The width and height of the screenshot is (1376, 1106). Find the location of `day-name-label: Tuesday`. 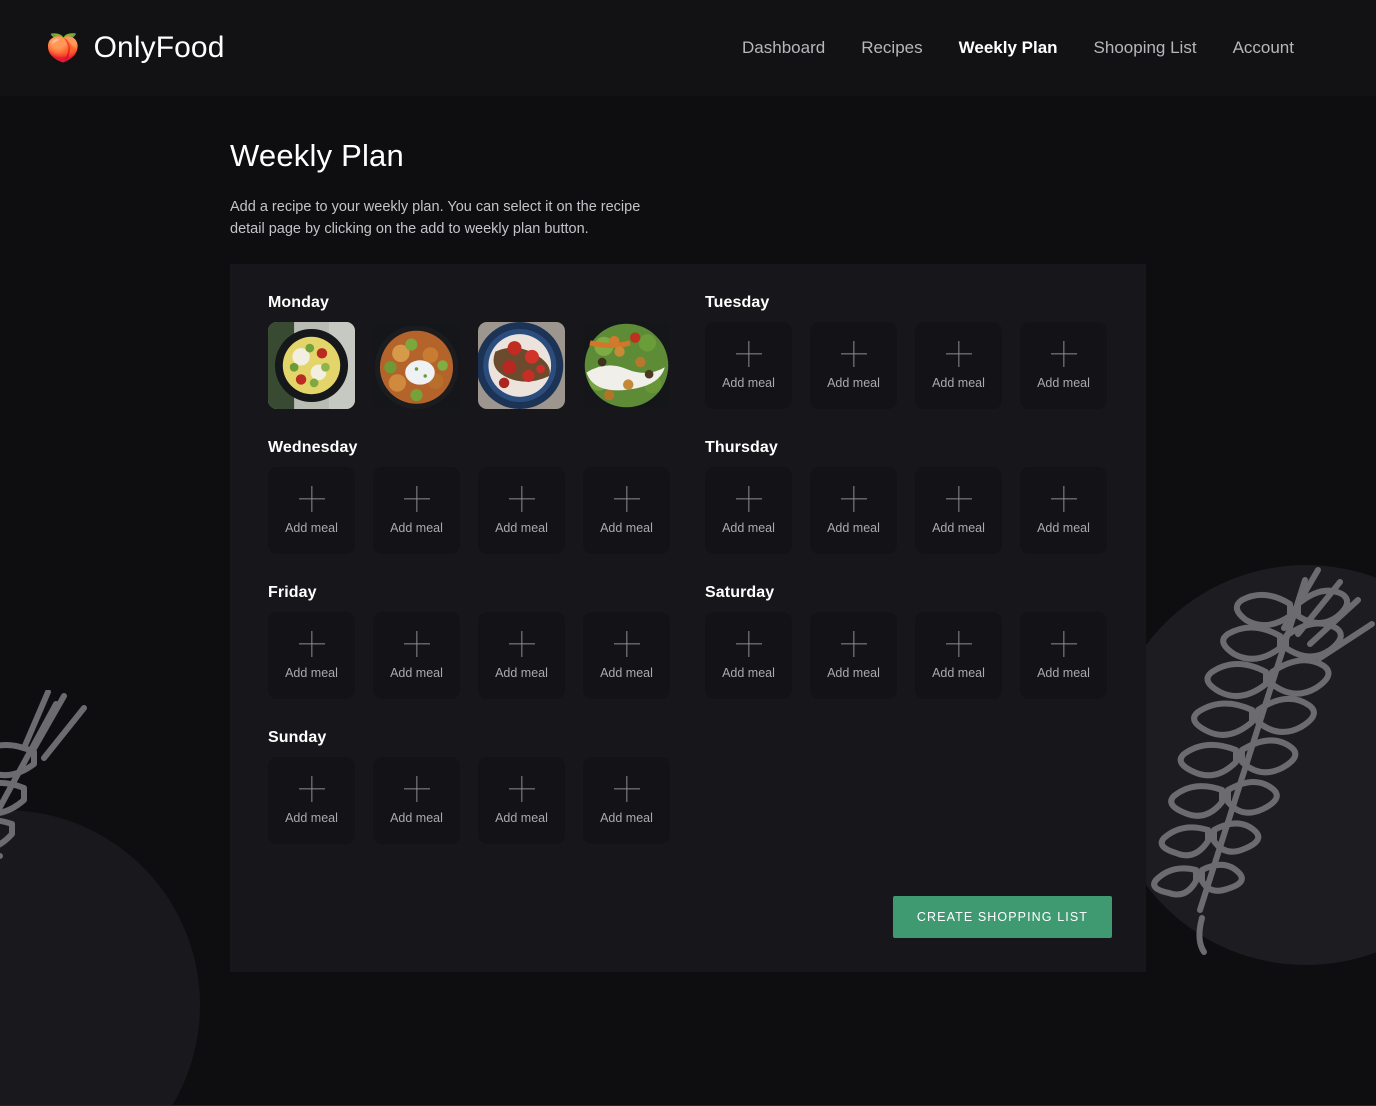

day-name-label: Tuesday is located at coordinates (737, 302).